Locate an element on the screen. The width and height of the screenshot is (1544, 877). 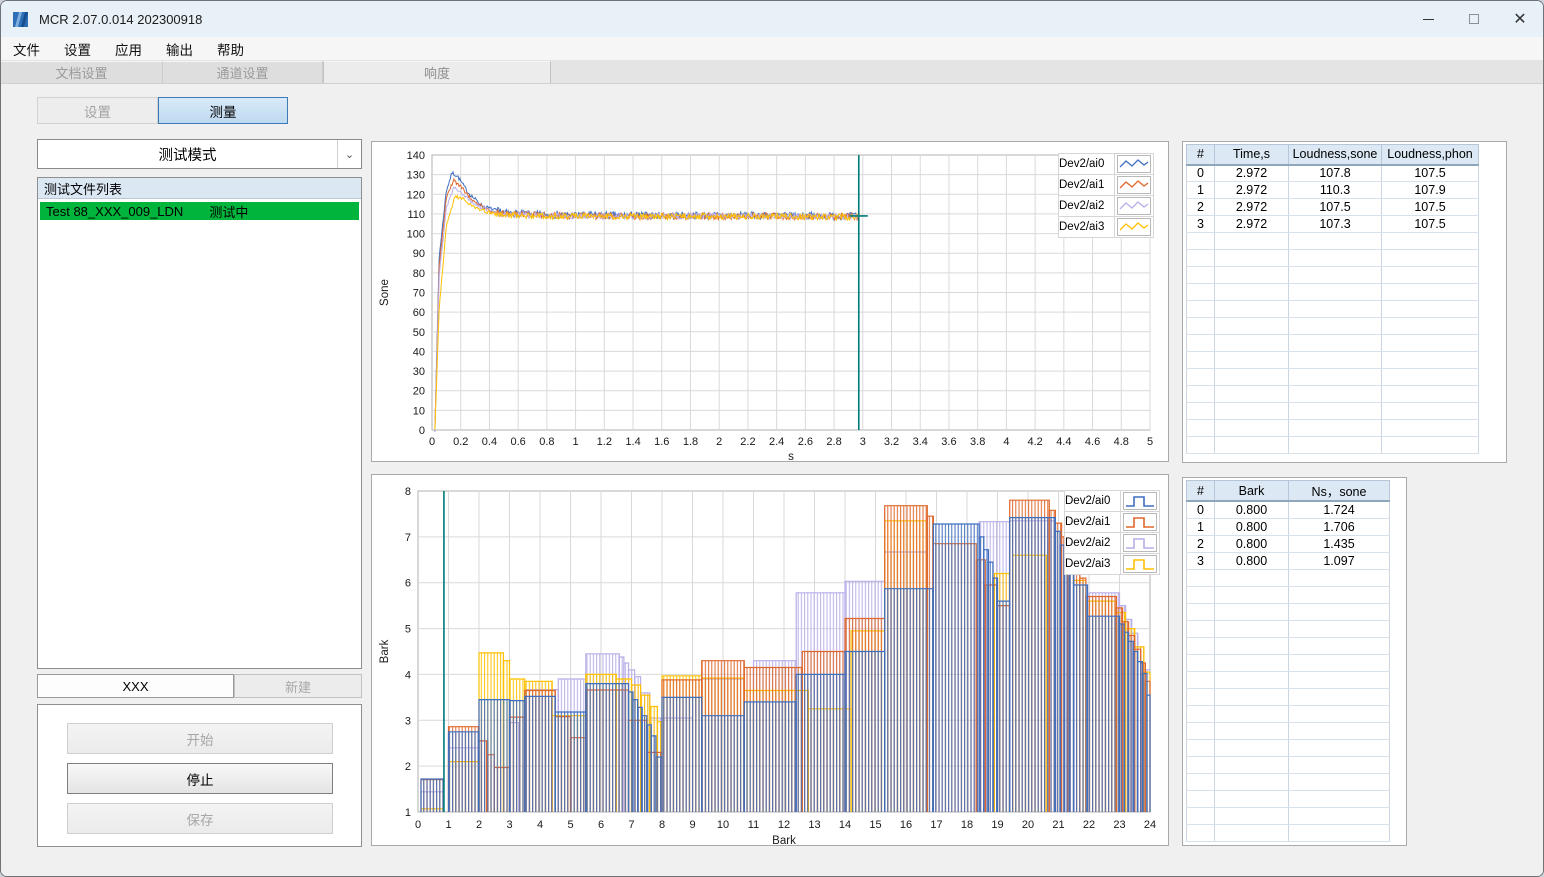
new-button: 新建 is located at coordinates (298, 686).